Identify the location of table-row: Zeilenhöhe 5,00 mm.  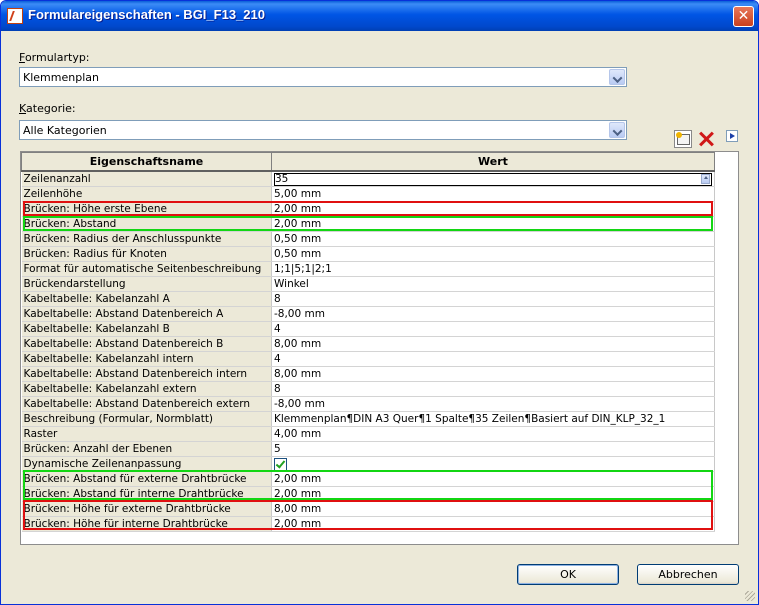
(368, 194).